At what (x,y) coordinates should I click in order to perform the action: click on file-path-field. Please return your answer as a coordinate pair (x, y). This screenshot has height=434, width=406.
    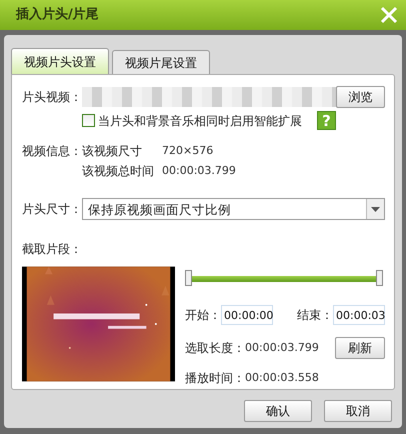
    Looking at the image, I should click on (209, 97).